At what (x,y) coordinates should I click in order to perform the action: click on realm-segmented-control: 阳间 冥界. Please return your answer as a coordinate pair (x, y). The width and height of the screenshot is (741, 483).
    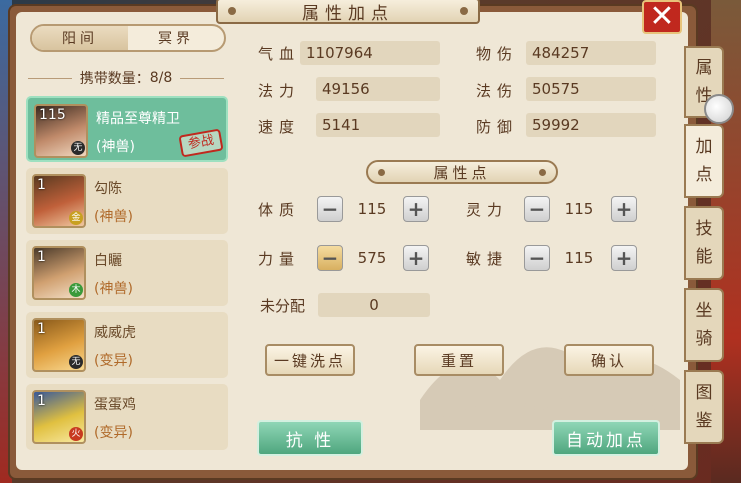
    Looking at the image, I should click on (128, 38).